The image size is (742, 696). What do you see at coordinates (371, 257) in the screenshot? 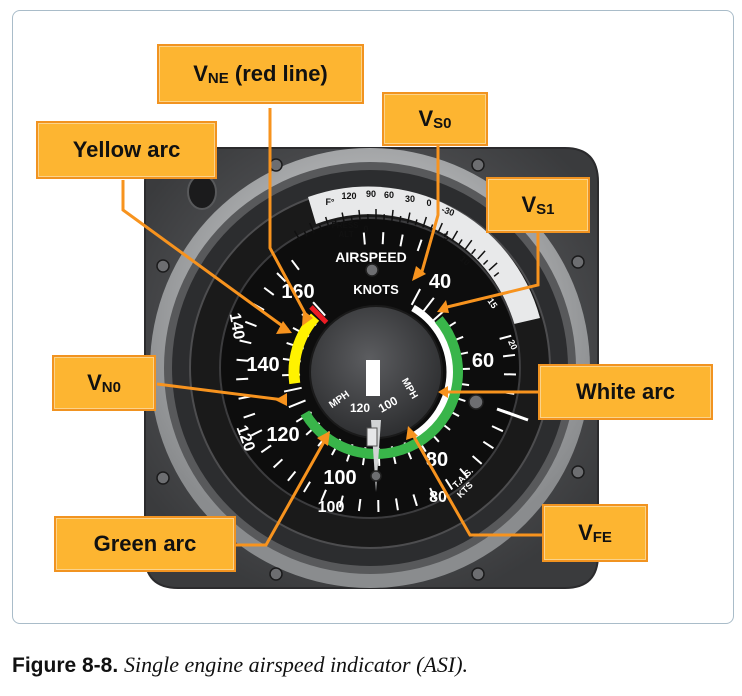
I see `airspeed-label: AIRSPEED` at bounding box center [371, 257].